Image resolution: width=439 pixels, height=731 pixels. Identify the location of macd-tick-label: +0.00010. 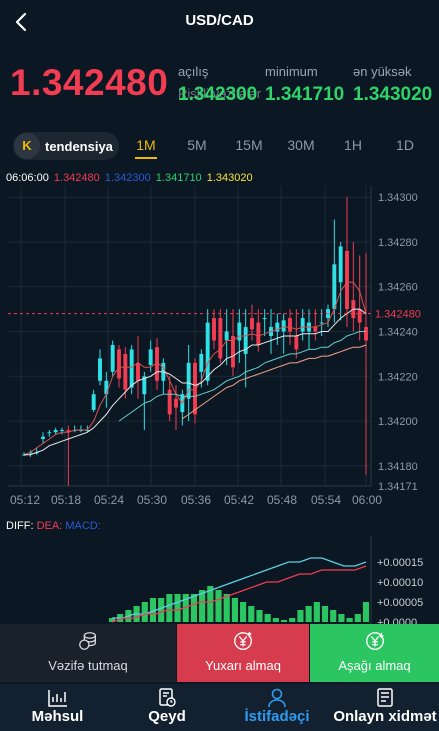
(400, 583).